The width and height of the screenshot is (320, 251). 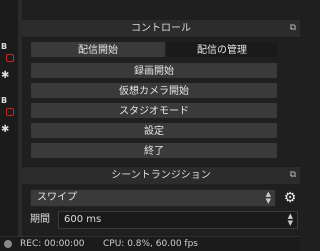 I want to click on scene-transitions-dock-header: シーントランジション ⧉, so click(x=161, y=175).